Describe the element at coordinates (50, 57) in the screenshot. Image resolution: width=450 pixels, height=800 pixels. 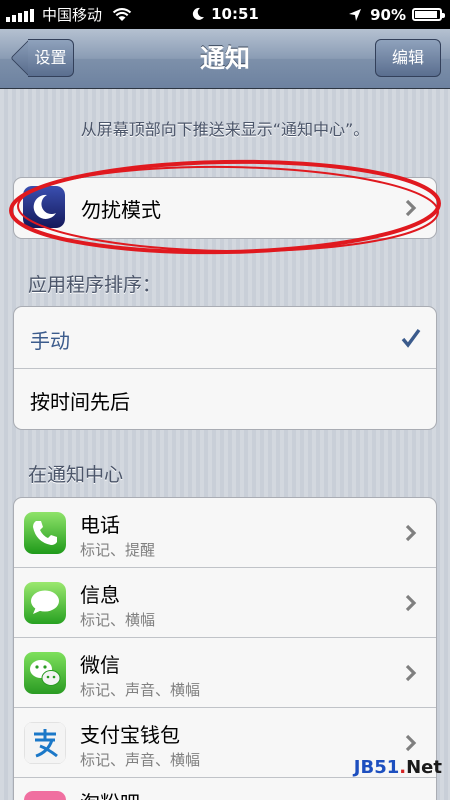
I see `back-button-label: 设置` at that location.